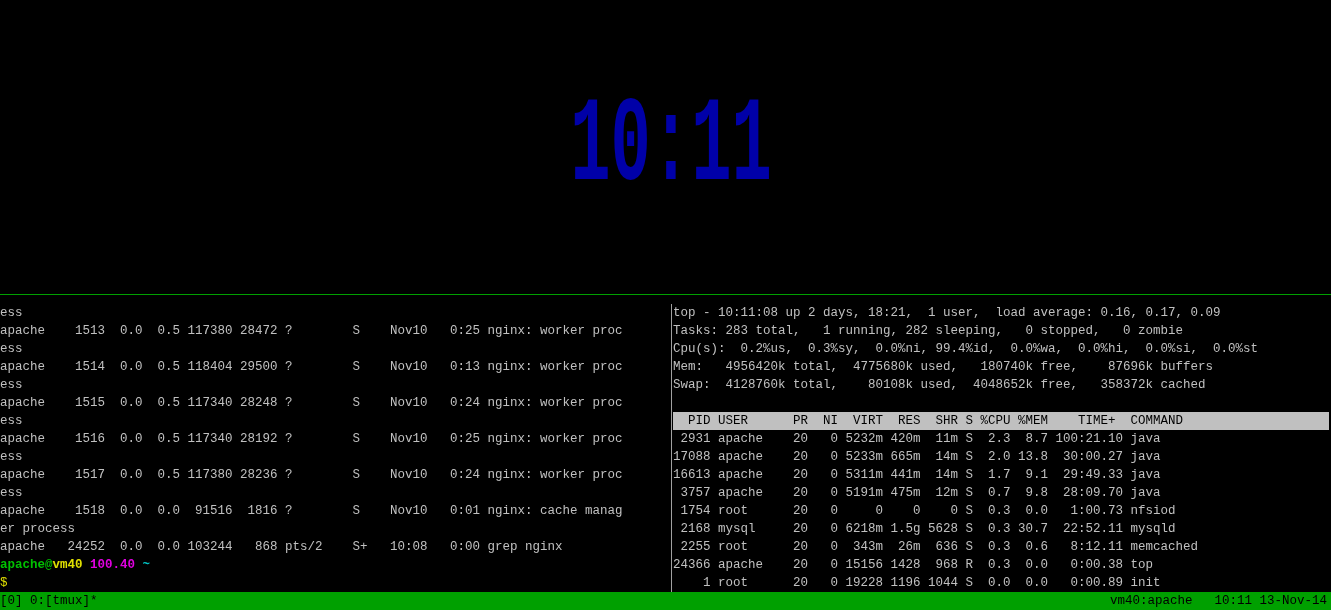 Image resolution: width=1331 pixels, height=610 pixels. I want to click on process-row-text: 2168 mysql 20 0 6218m 1.5g 5628 S 0.3 30.7 22:52.11 mysqld, so click(928, 529).